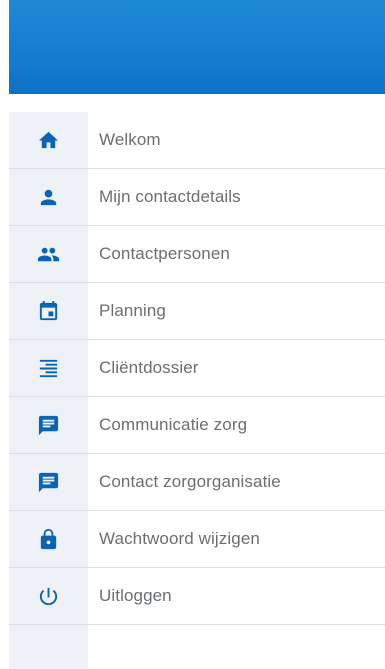 This screenshot has width=385, height=669. I want to click on menu-item-label: Wachtwoord wijzigen, so click(179, 538).